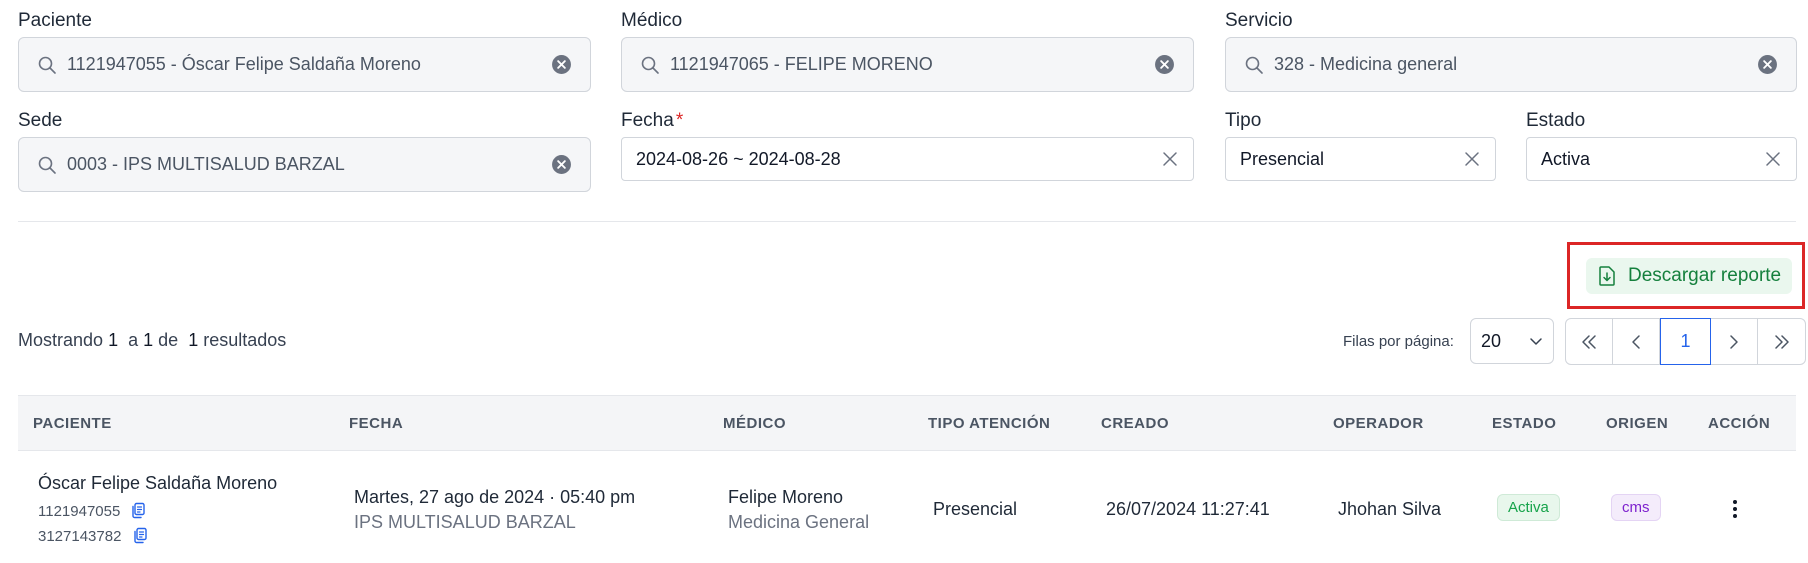 The width and height of the screenshot is (1808, 563). I want to click on chevron-right-icon, so click(1734, 341).